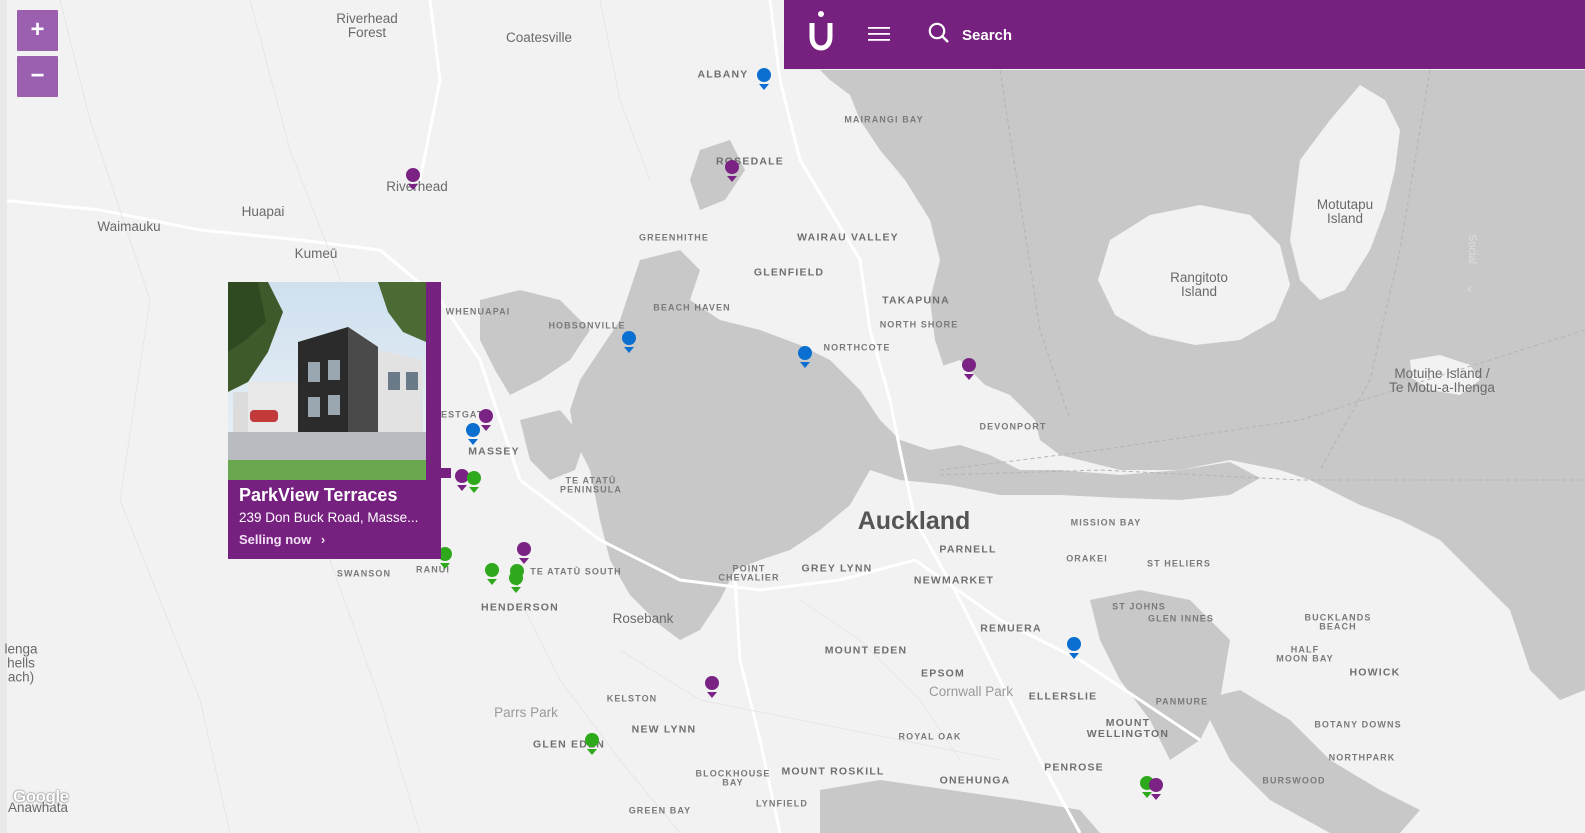  What do you see at coordinates (1375, 672) in the screenshot?
I see `map-label: HOWICK` at bounding box center [1375, 672].